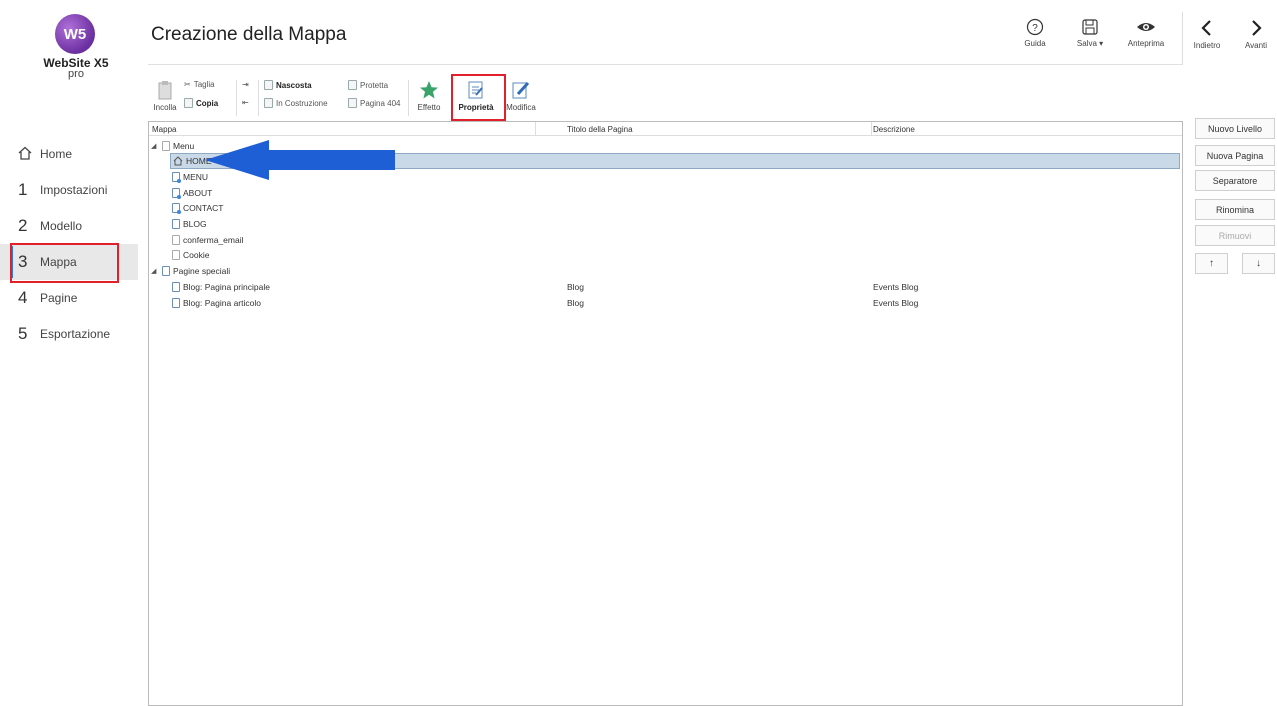  Describe the element at coordinates (665, 271) in the screenshot. I see `tree-row-pagine-speciali: ◢ Pagine speciali` at that location.